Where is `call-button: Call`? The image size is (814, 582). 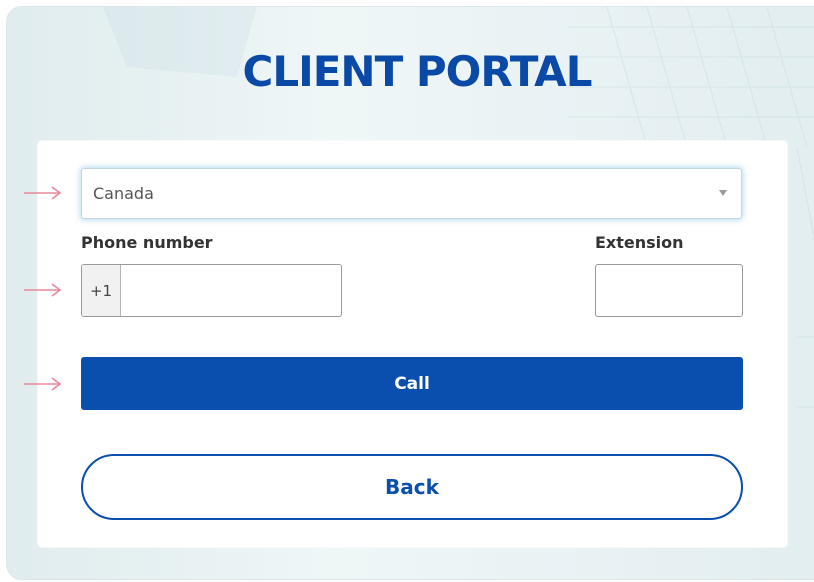
call-button: Call is located at coordinates (412, 383).